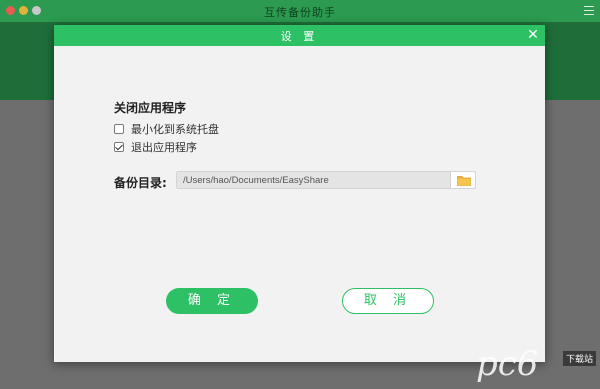 The image size is (600, 389). What do you see at coordinates (326, 180) in the screenshot?
I see `backup-dir-field: /Users/hao/Documents/EasyShare` at bounding box center [326, 180].